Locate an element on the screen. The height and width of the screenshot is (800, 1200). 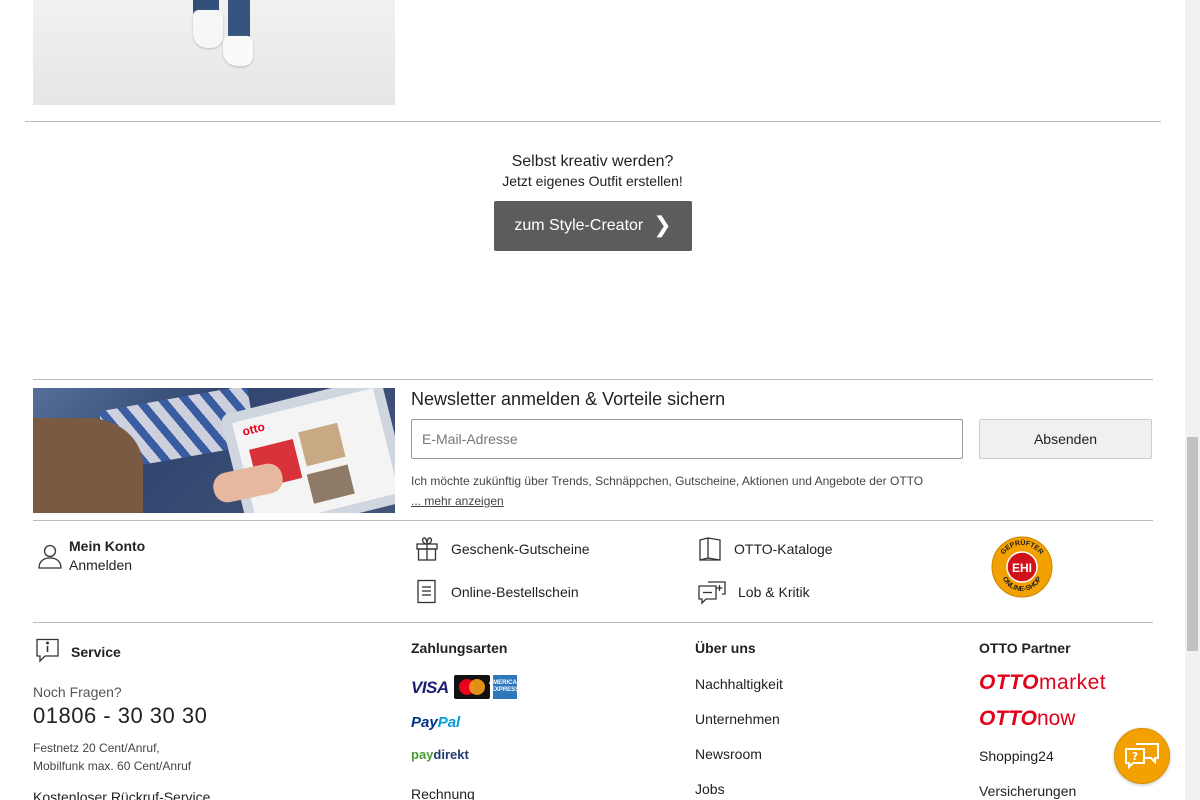
feedback-link: Lob & Kritik is located at coordinates (754, 592).